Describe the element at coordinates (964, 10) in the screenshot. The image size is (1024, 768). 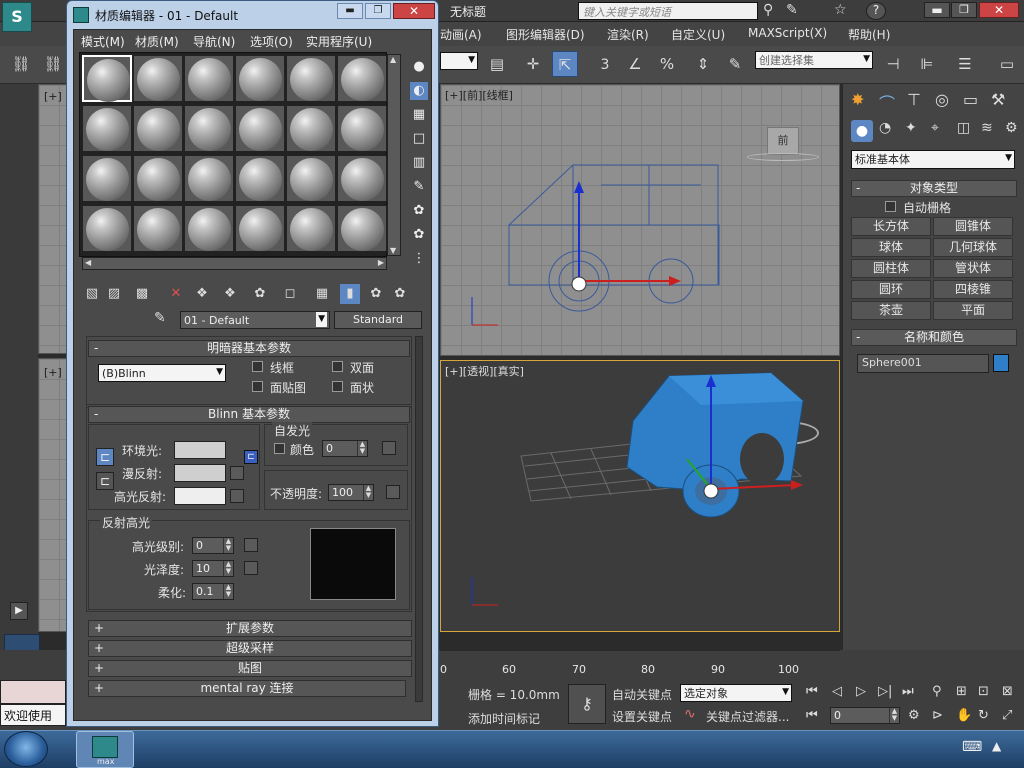
I see `maximize-button: ❐` at that location.